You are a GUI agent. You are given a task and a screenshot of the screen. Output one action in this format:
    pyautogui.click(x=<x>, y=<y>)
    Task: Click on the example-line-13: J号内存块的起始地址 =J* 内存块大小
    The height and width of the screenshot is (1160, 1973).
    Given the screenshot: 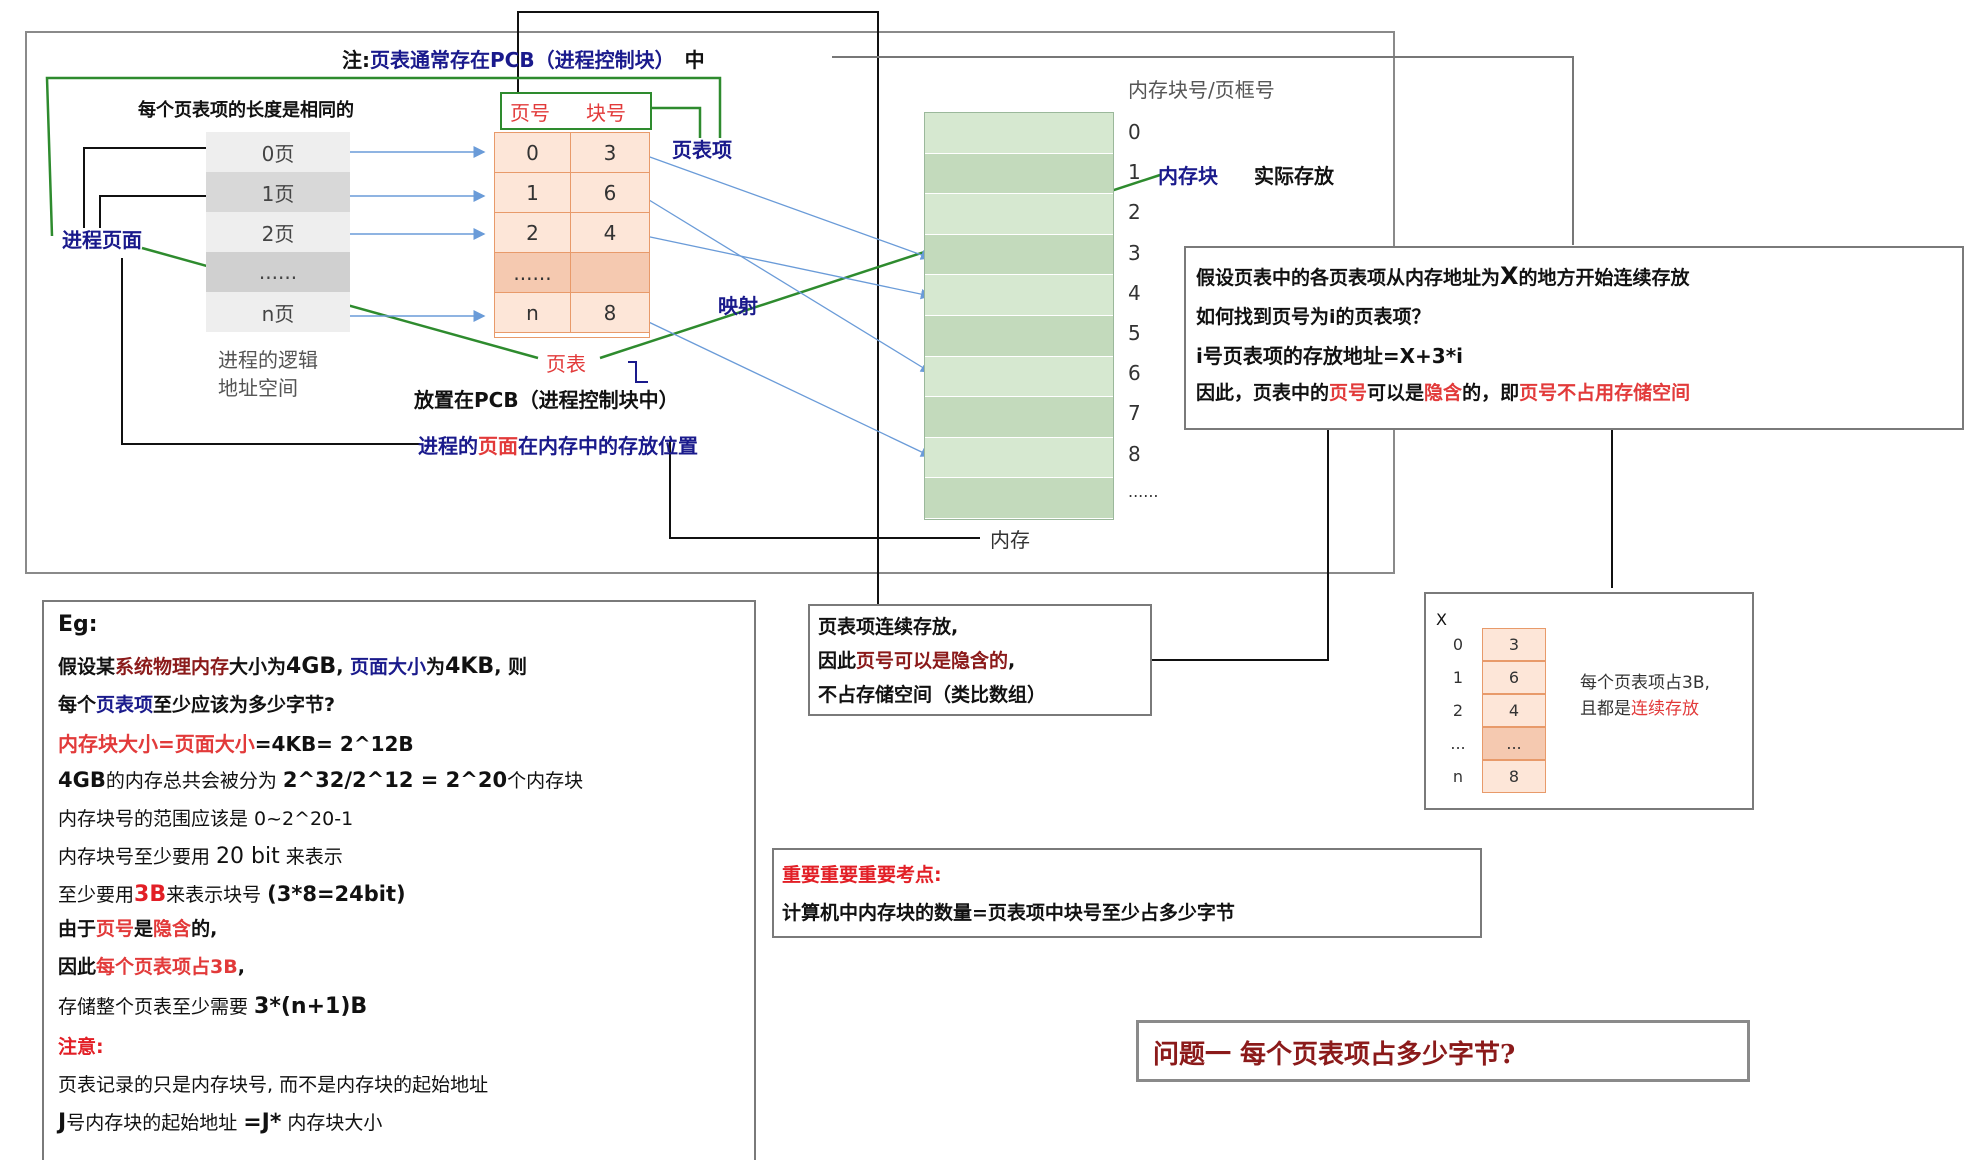 What is the action you would take?
    pyautogui.click(x=220, y=1121)
    